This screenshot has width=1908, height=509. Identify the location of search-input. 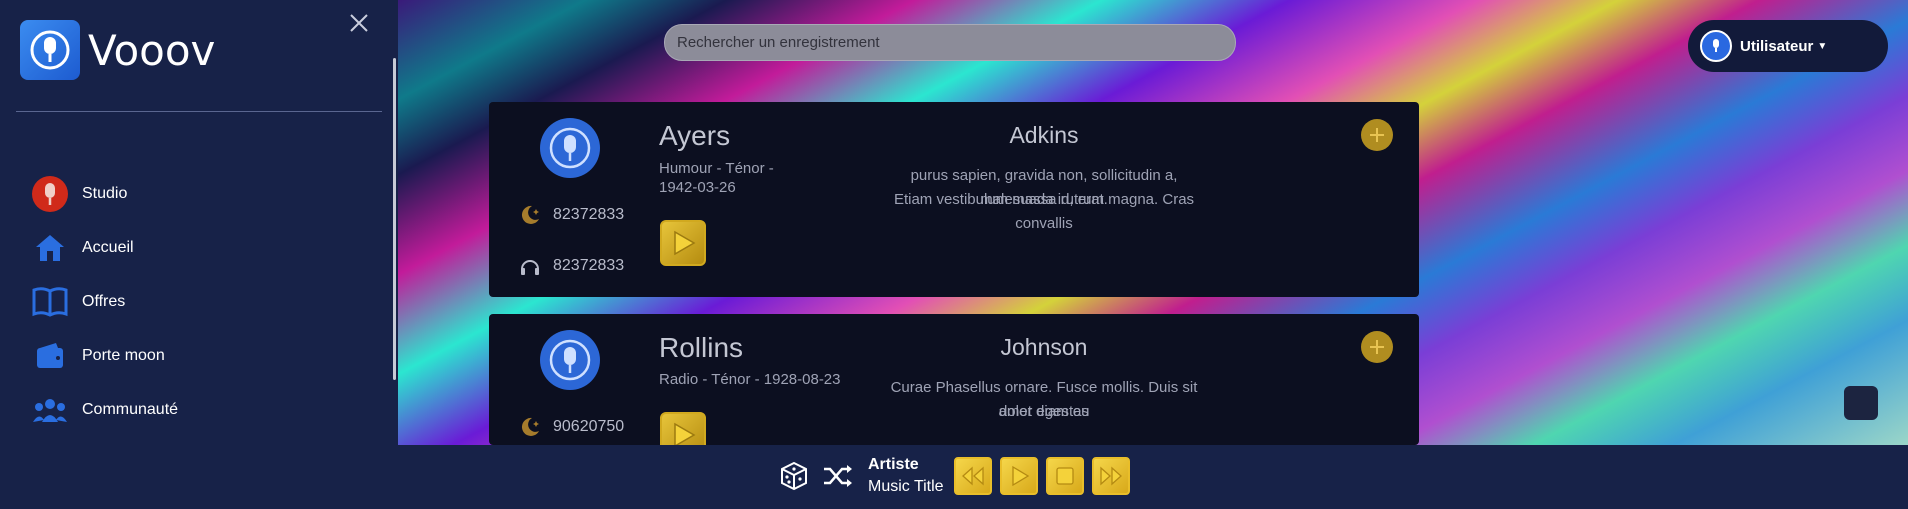
(950, 42).